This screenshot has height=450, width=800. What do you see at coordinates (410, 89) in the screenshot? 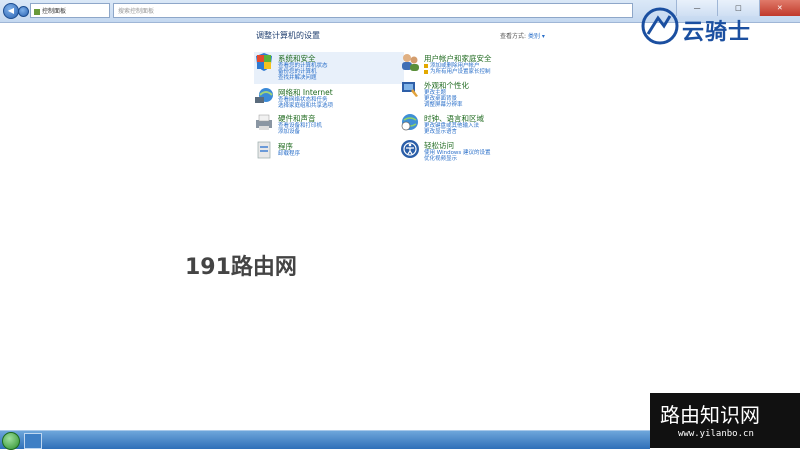
I see `appearance-icon` at bounding box center [410, 89].